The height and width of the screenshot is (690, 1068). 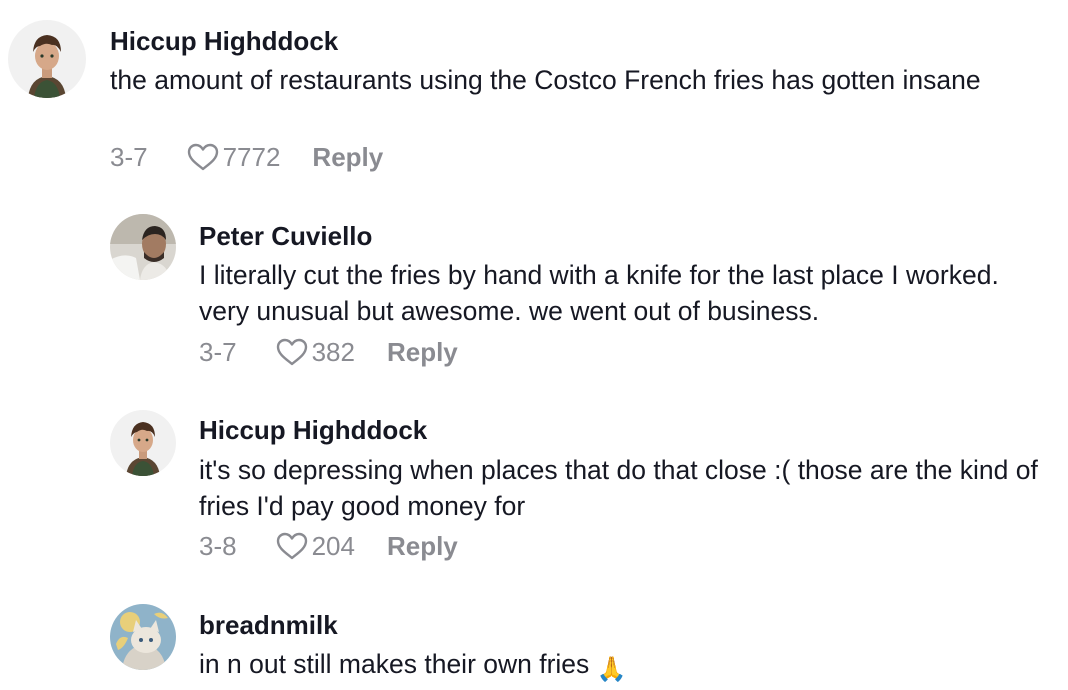 What do you see at coordinates (394, 664) in the screenshot?
I see `comment-text-body: in n out still makes their own fries` at bounding box center [394, 664].